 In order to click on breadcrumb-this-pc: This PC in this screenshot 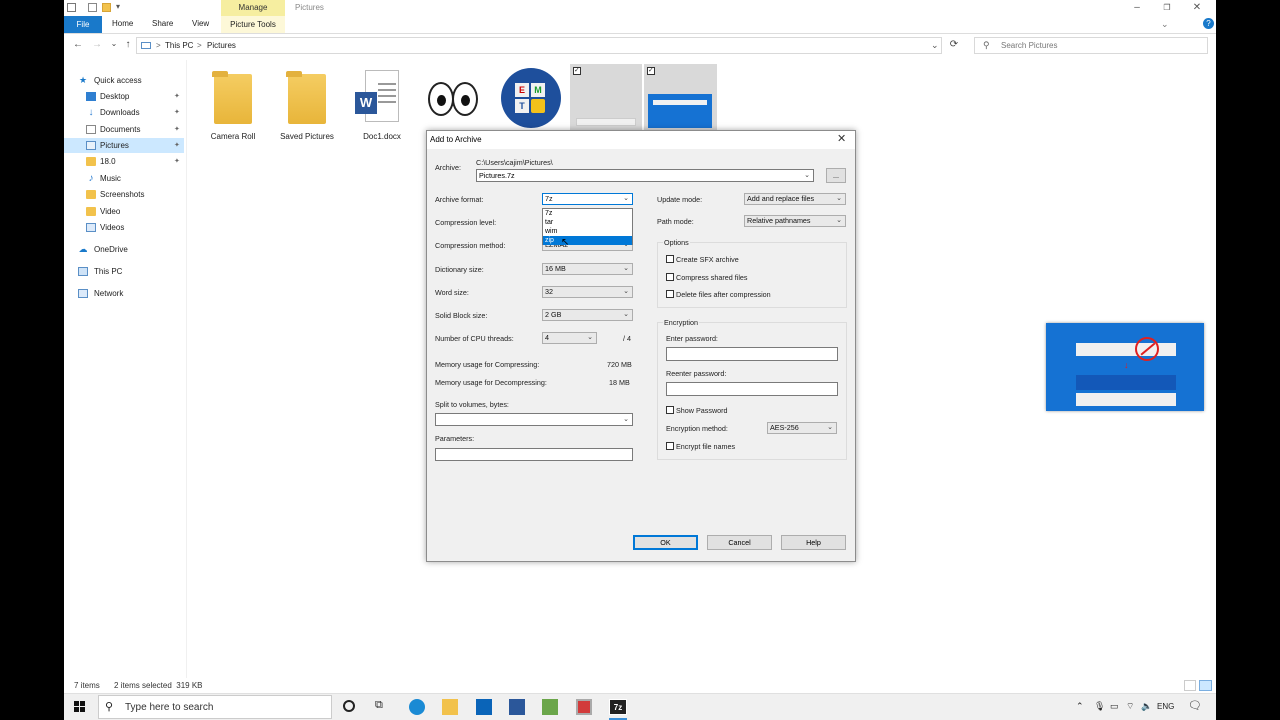, I will do `click(179, 45)`.